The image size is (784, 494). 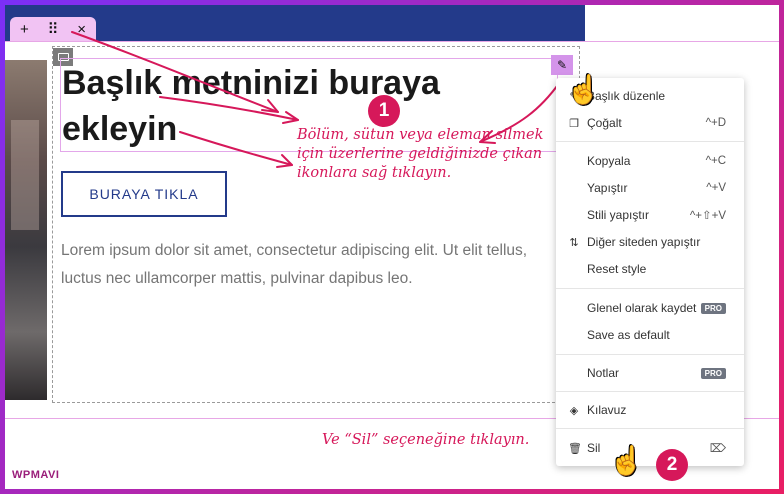 I want to click on close-section-icon: ×, so click(x=82, y=29).